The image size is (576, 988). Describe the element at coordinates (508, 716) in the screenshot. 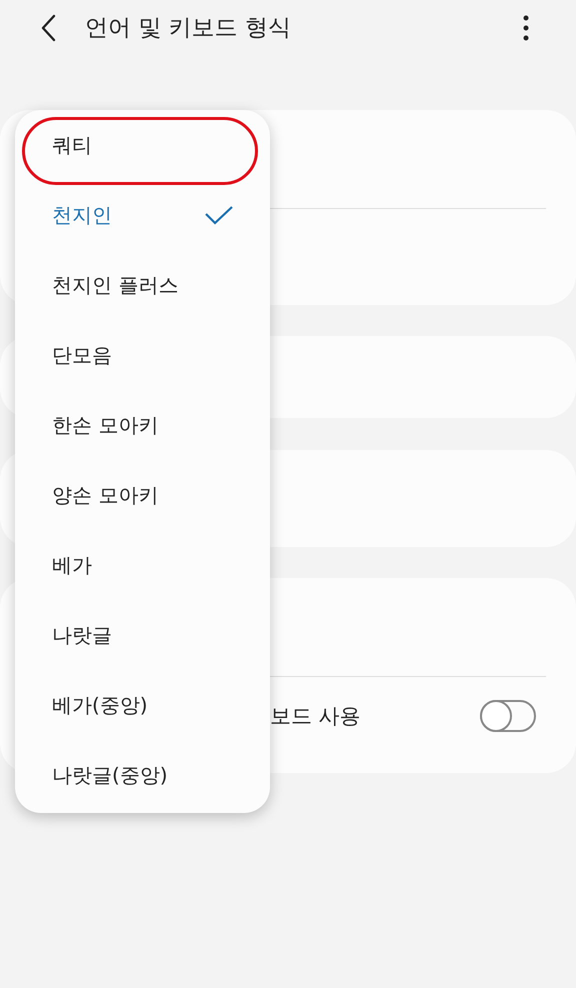

I see `toggle-switch` at that location.